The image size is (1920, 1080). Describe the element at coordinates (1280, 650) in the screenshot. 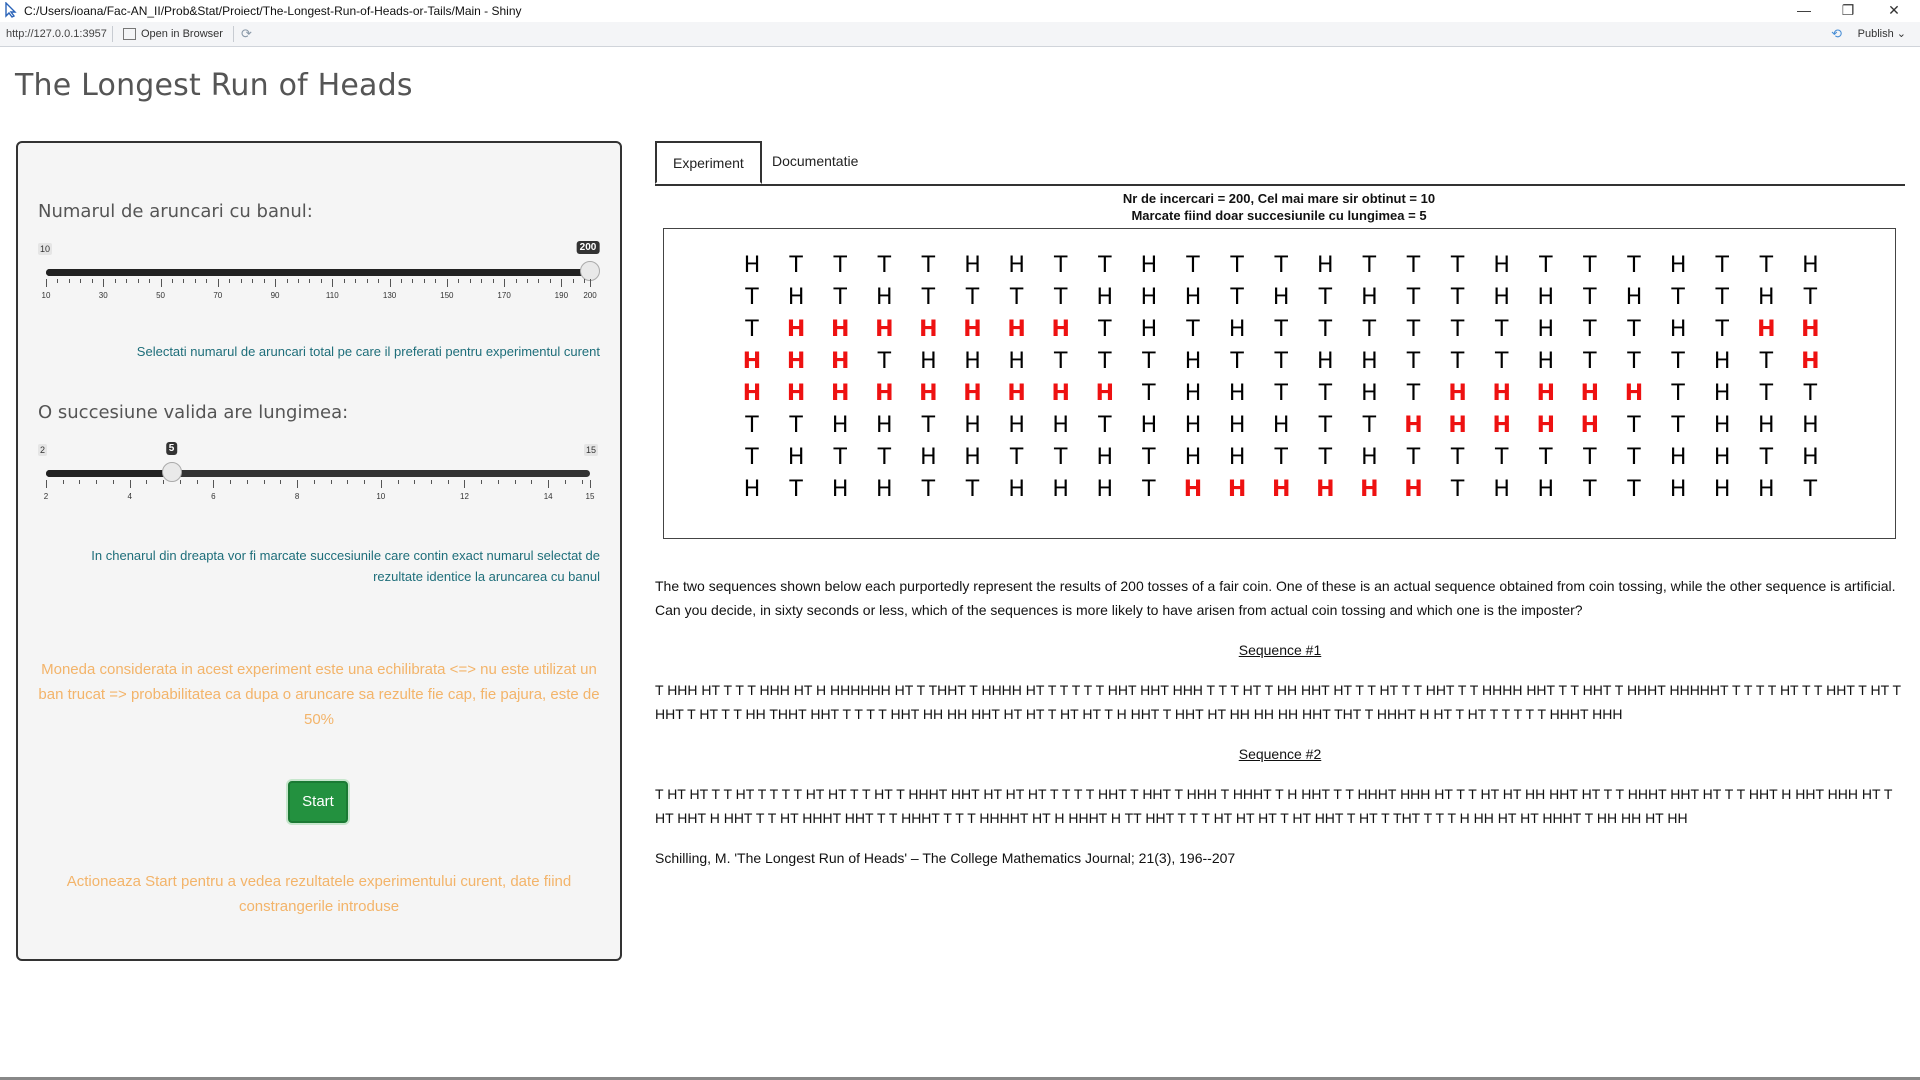

I see `sequence-1-heading: Sequence #1` at that location.